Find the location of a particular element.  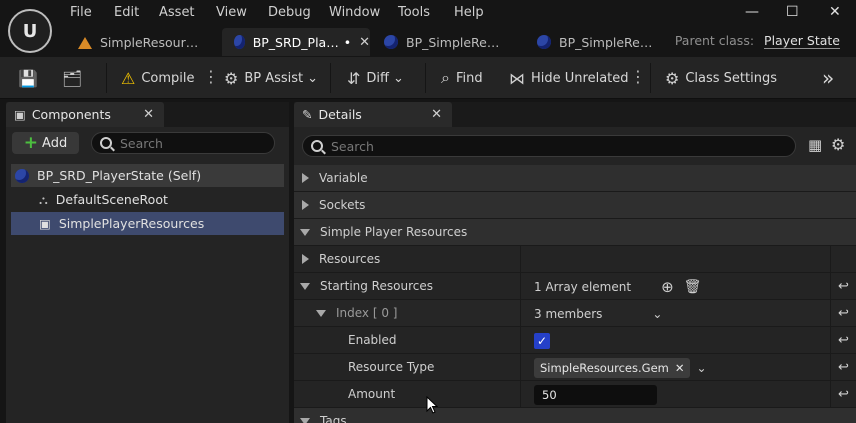

property-index-0: Index [ 0 ] 3 members ⌄ ↩ is located at coordinates (575, 313).